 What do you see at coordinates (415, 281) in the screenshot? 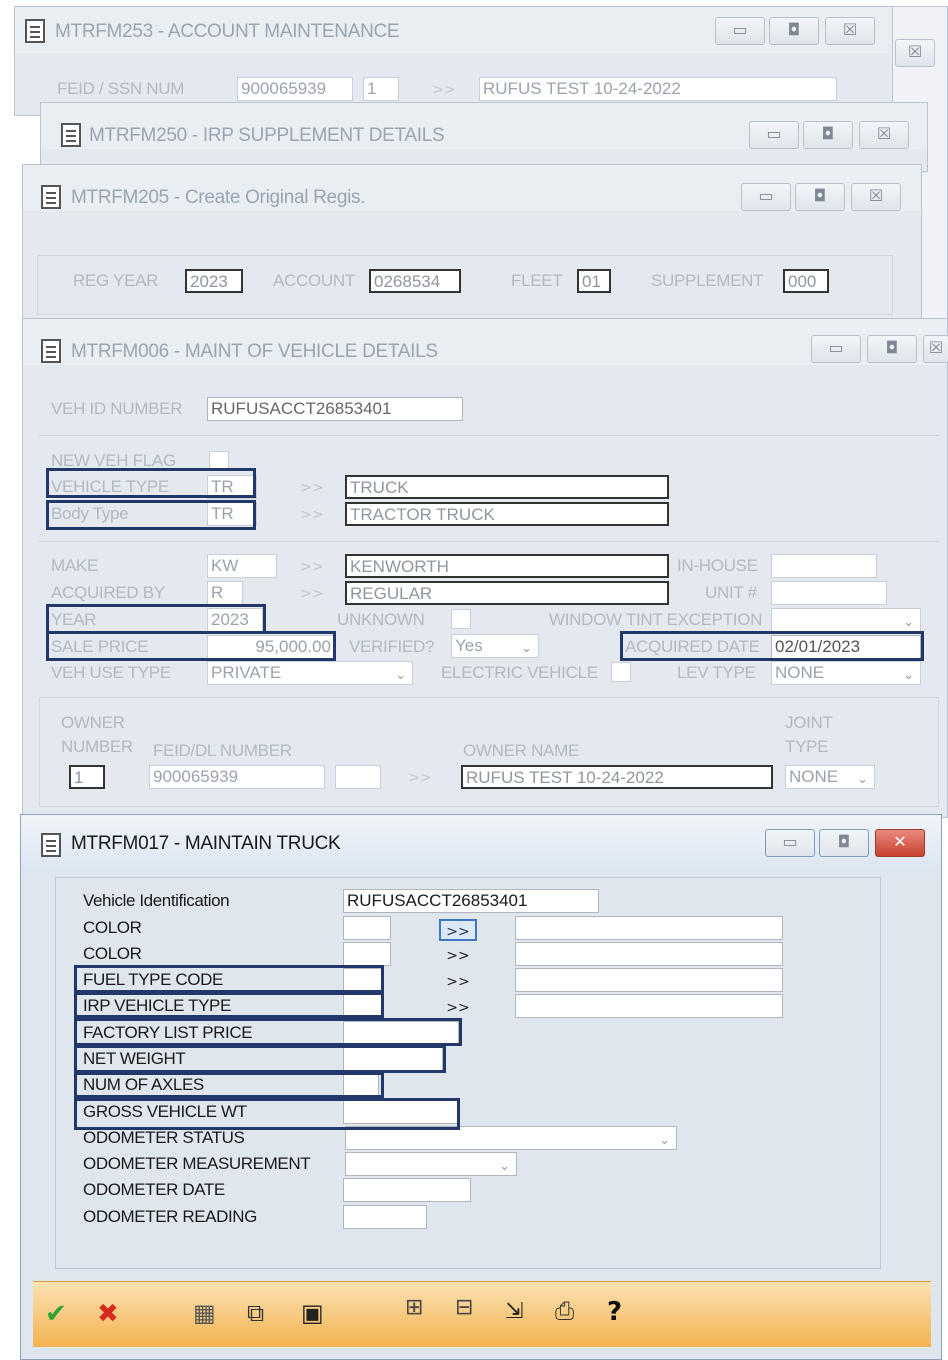
I see `account-field: 0268534` at bounding box center [415, 281].